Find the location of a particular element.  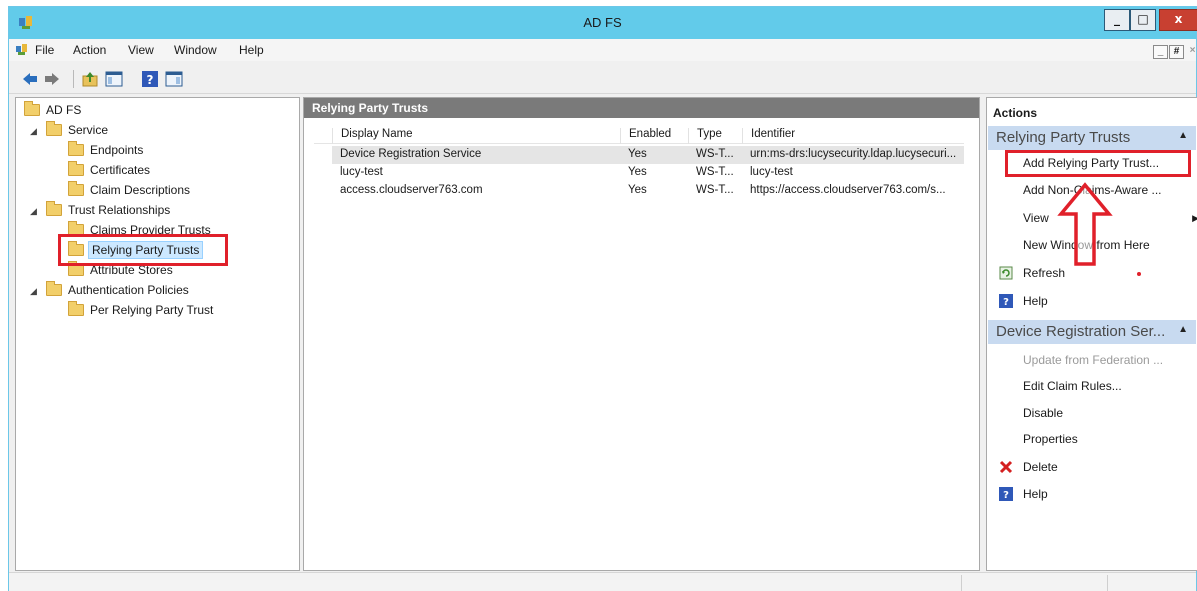

column-identifier: Identifier is located at coordinates (768, 136).